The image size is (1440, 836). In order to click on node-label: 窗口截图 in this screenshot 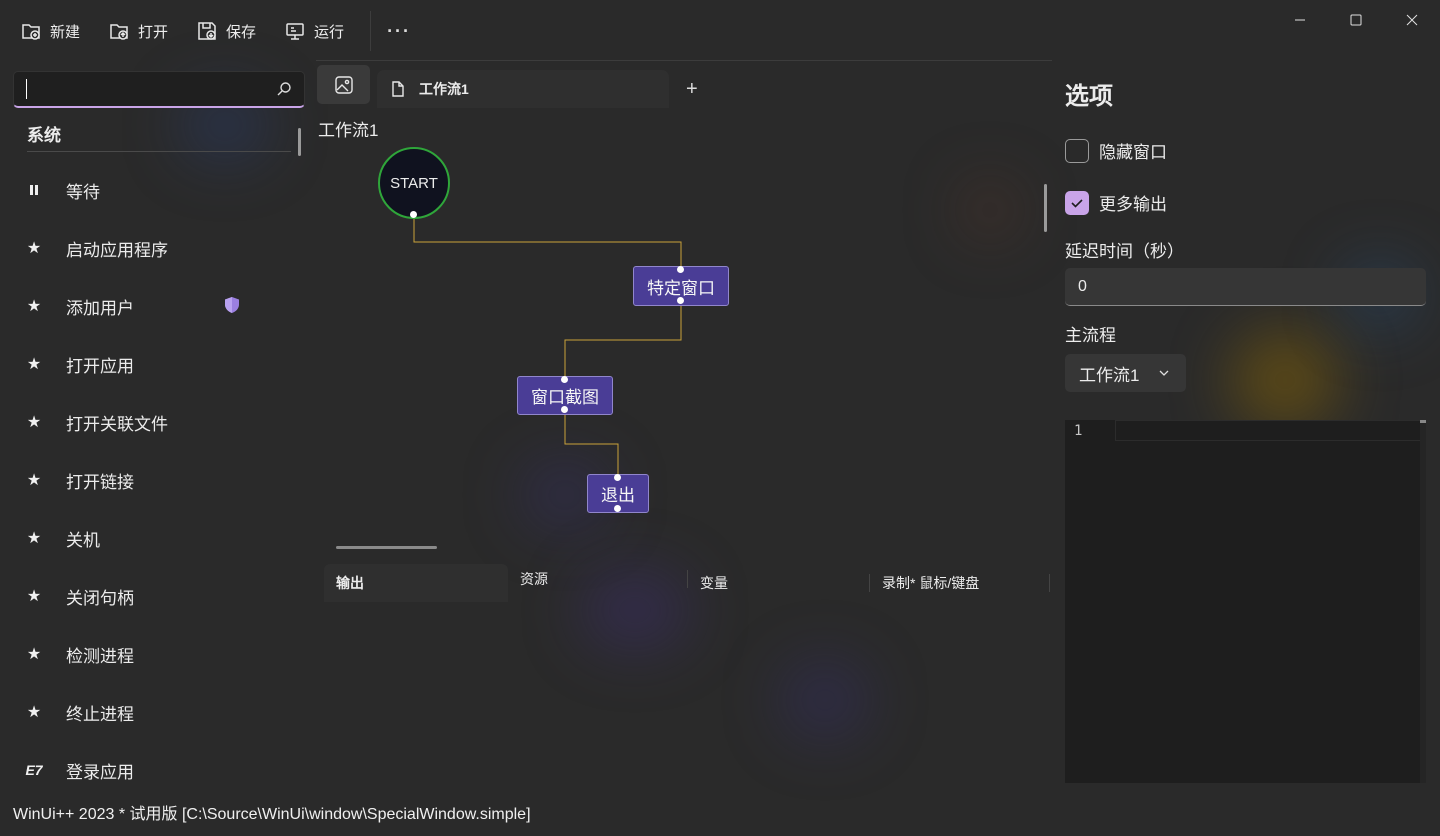, I will do `click(565, 397)`.